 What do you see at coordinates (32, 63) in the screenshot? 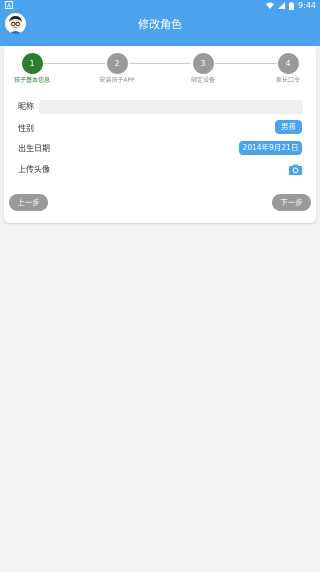
I see `step-number: 1` at bounding box center [32, 63].